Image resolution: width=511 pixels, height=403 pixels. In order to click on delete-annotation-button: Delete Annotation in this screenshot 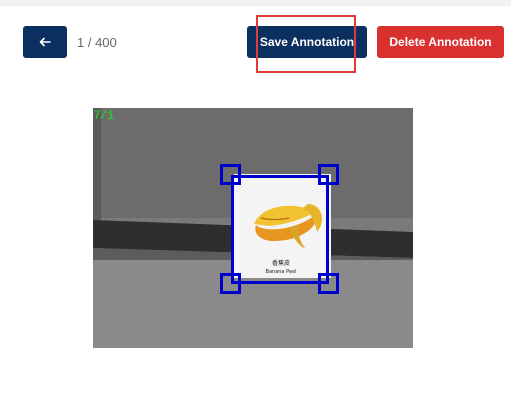, I will do `click(440, 42)`.